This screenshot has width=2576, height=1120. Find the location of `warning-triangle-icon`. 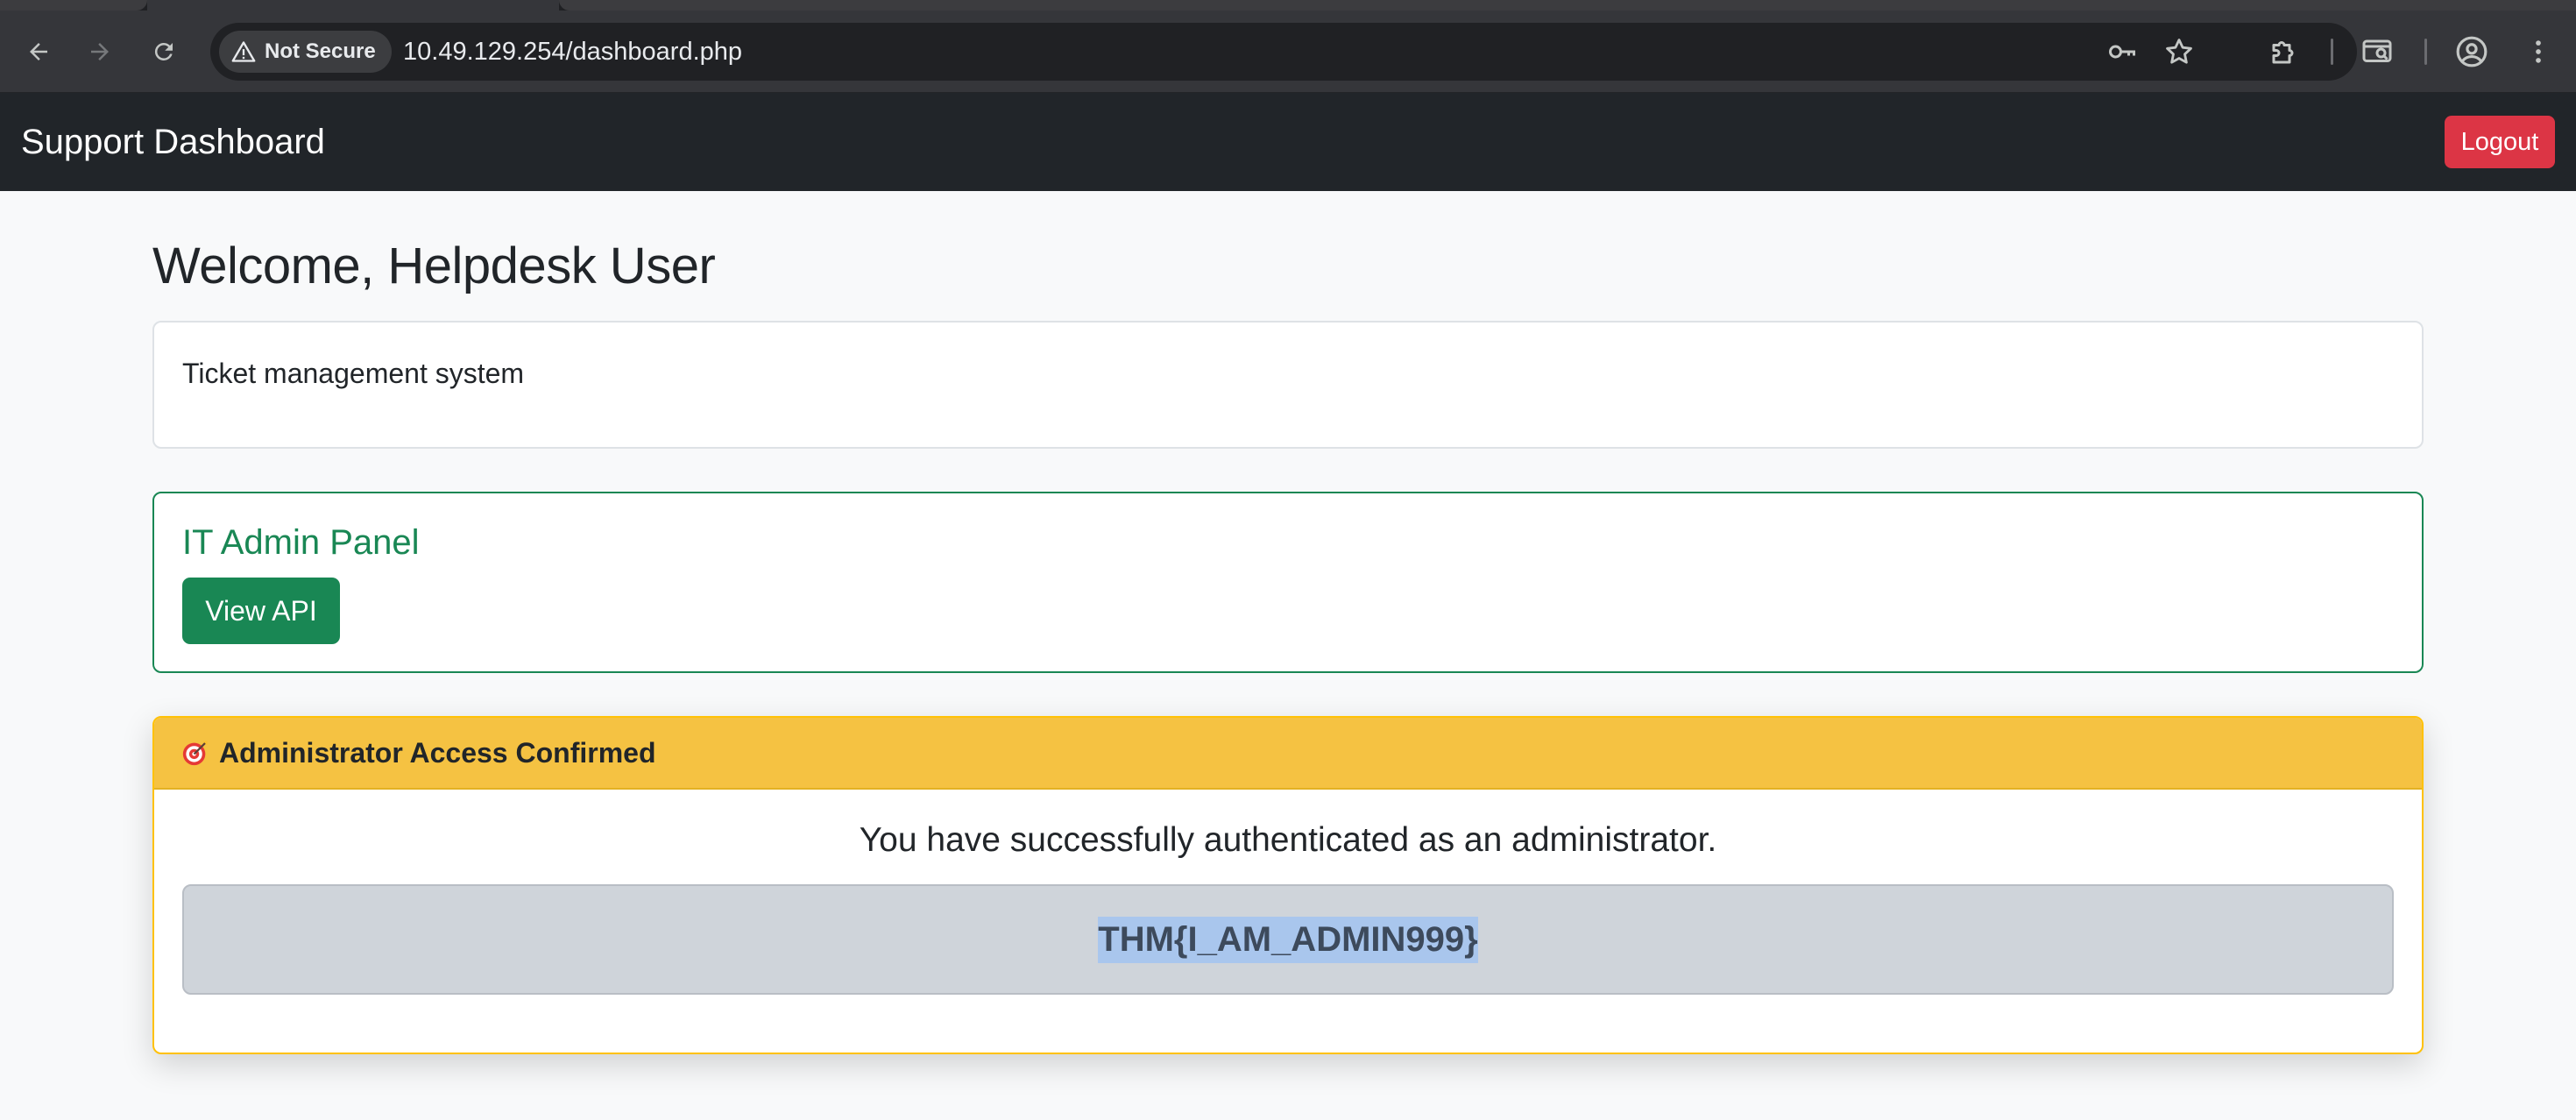

warning-triangle-icon is located at coordinates (243, 51).